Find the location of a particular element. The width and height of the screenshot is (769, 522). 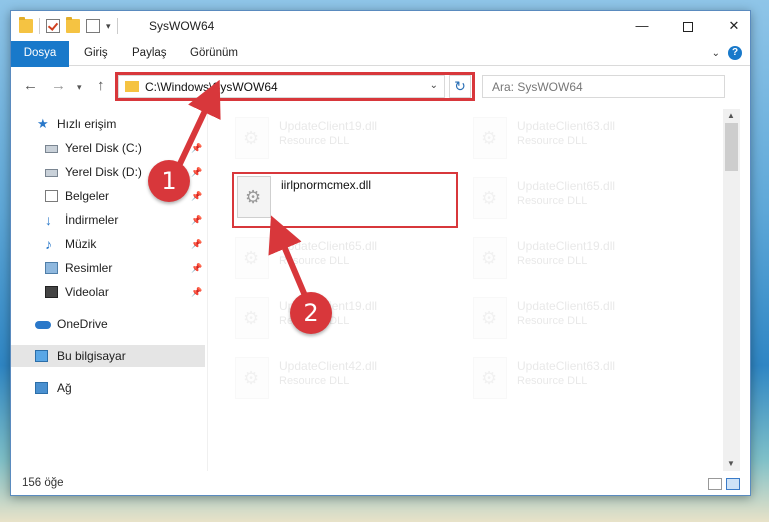

window-title: SysWOW64 is located at coordinates (182, 26).